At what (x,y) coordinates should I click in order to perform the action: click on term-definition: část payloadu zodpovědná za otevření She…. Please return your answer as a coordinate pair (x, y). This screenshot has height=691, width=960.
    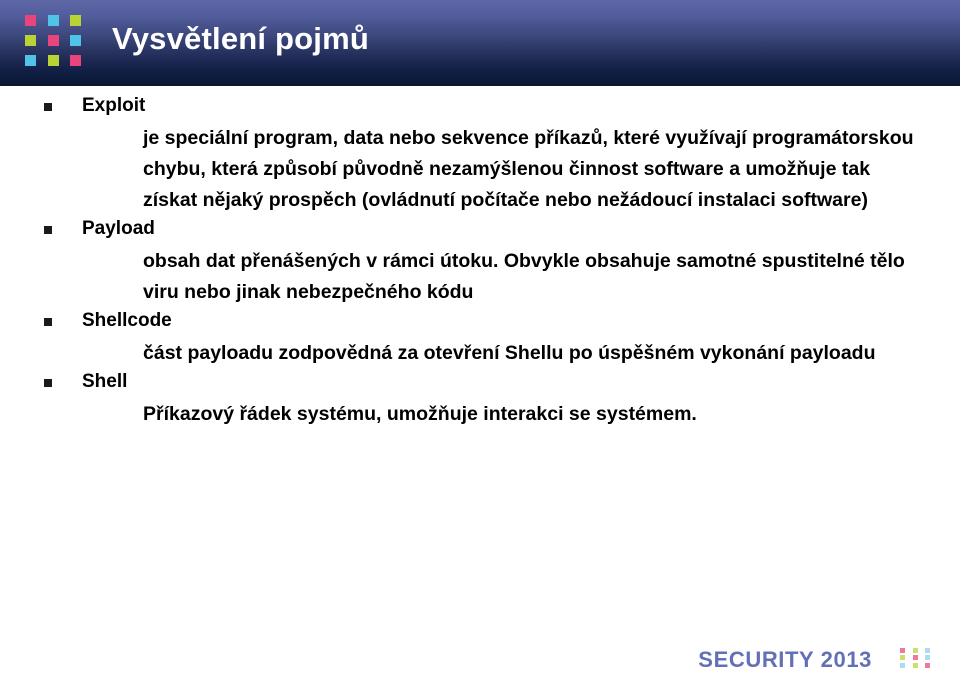
    Looking at the image, I should click on (509, 353).